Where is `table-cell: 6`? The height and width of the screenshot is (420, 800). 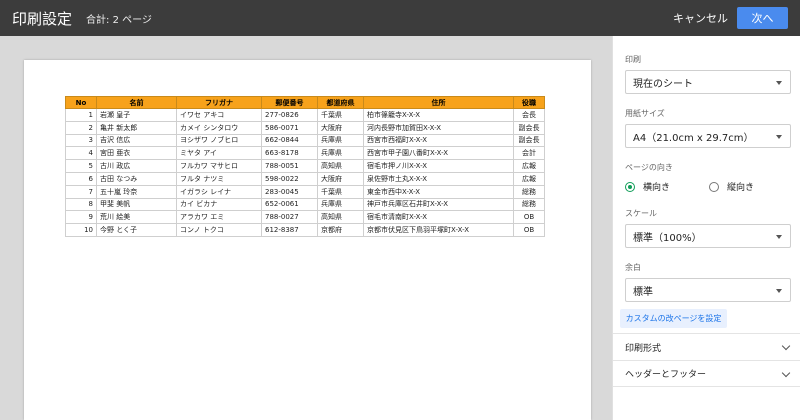 table-cell: 6 is located at coordinates (81, 178).